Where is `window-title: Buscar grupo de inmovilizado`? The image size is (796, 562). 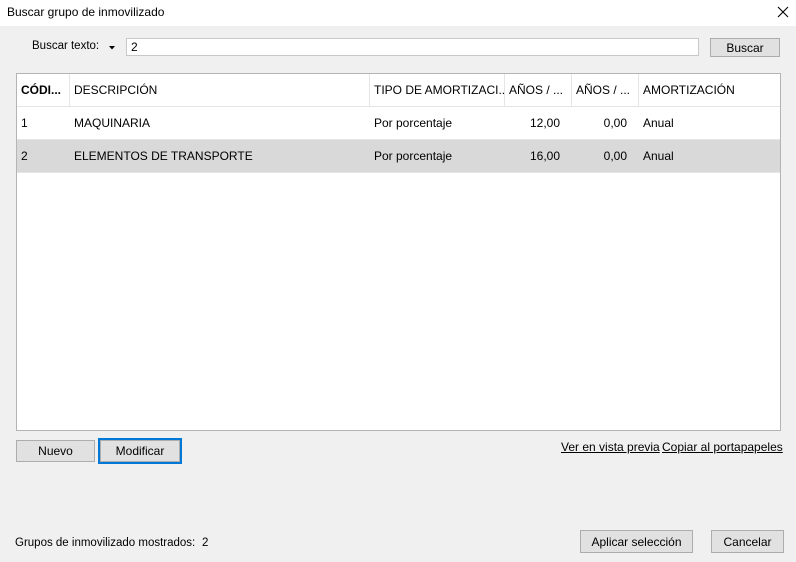
window-title: Buscar grupo de inmovilizado is located at coordinates (86, 12).